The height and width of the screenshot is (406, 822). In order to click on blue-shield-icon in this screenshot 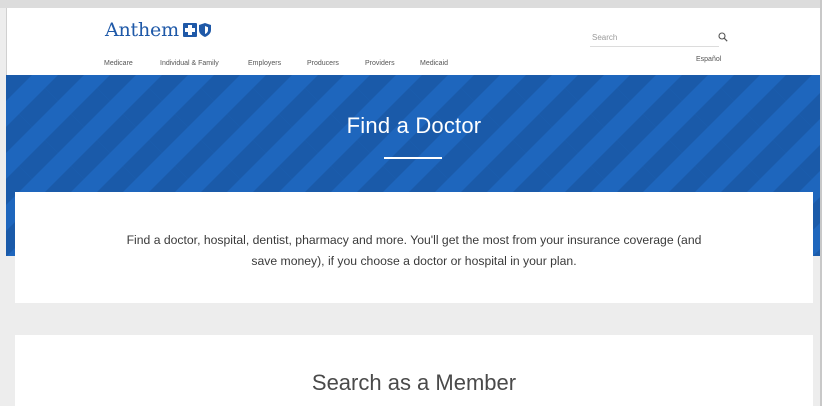, I will do `click(204, 30)`.